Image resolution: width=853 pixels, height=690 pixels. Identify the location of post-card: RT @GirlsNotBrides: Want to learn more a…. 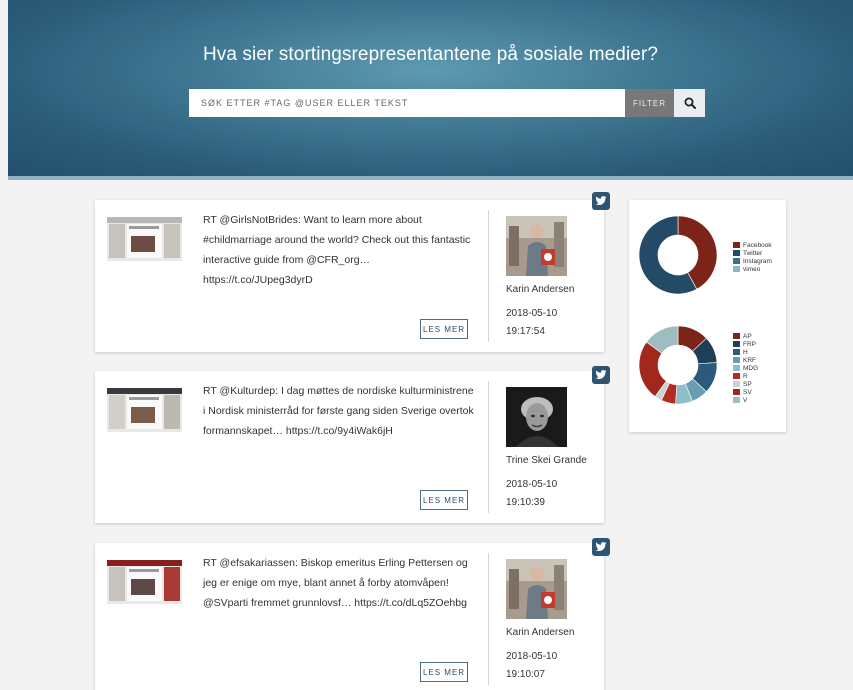
(349, 276).